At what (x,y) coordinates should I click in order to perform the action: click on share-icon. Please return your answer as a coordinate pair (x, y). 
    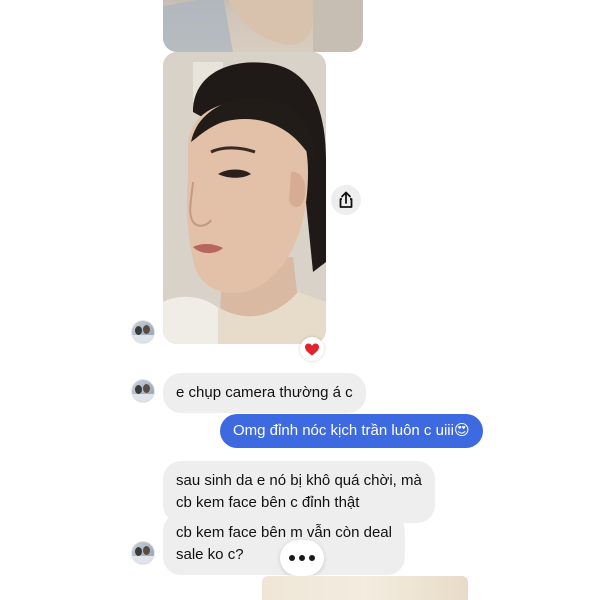
    Looking at the image, I should click on (346, 199).